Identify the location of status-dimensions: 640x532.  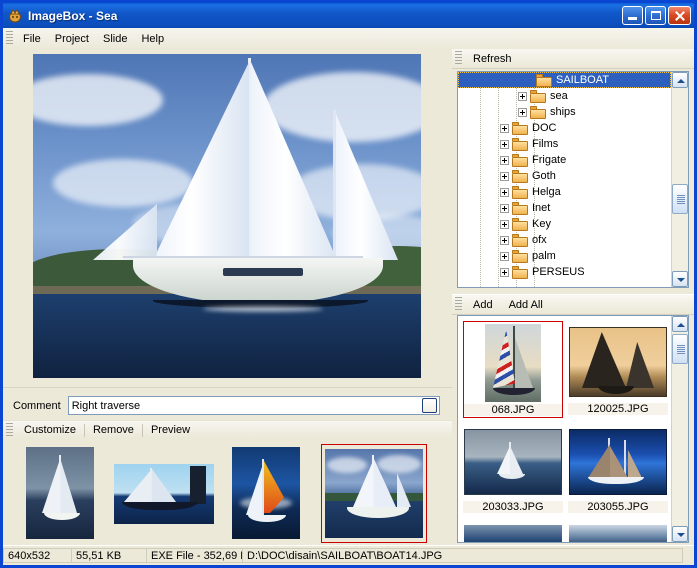
(37, 555).